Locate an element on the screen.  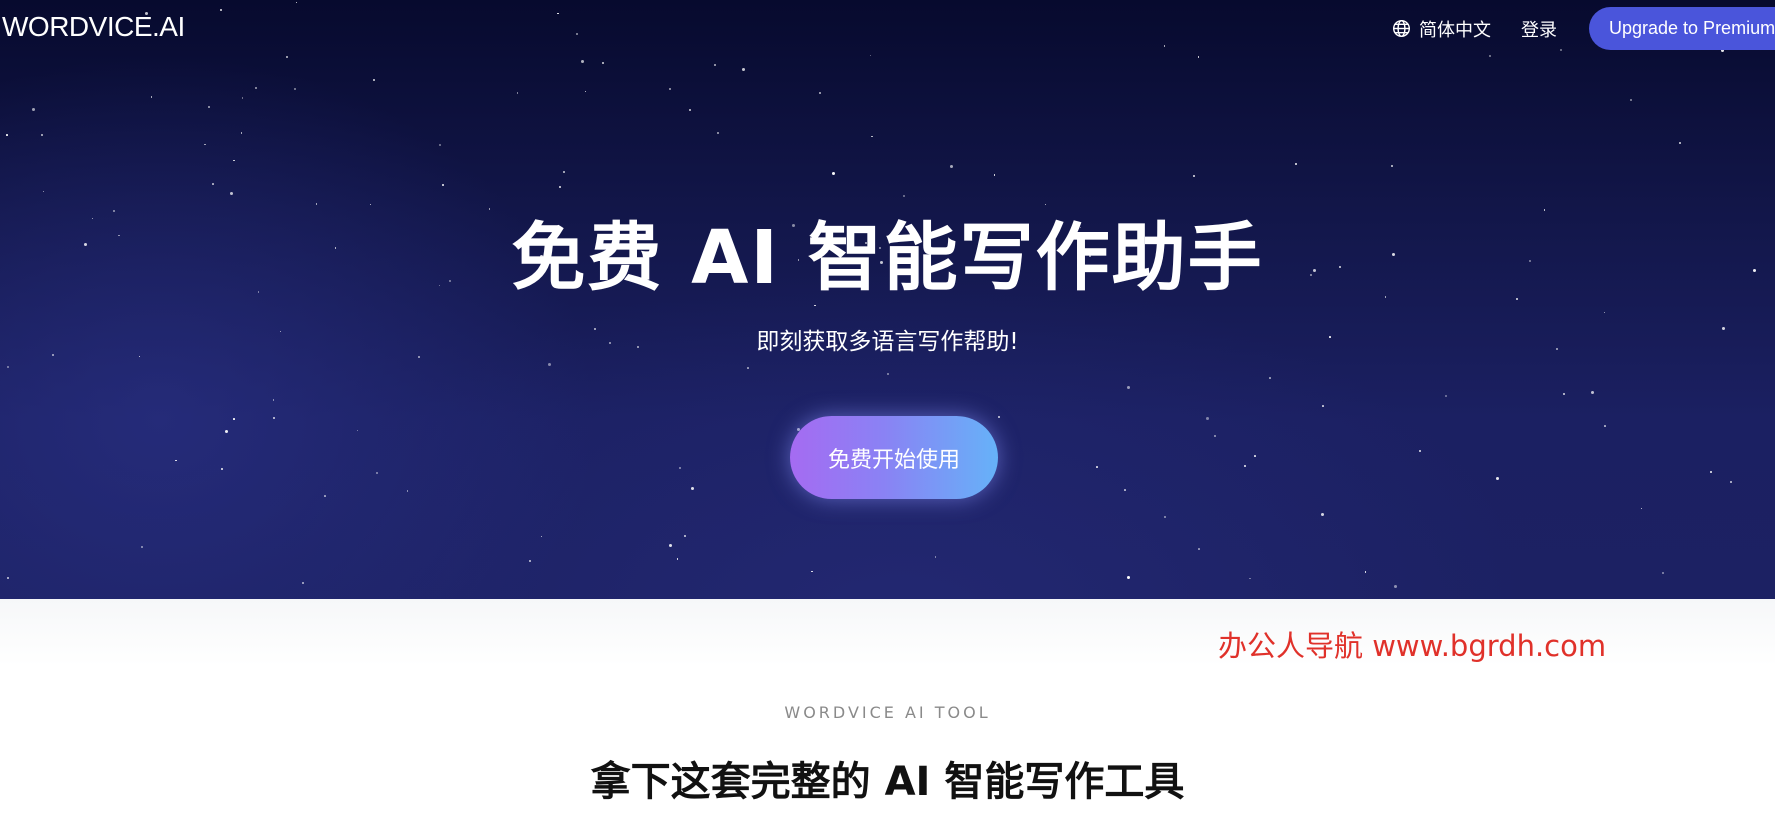
upgrade-premium-button: Upgrade to Premium is located at coordinates (1682, 28).